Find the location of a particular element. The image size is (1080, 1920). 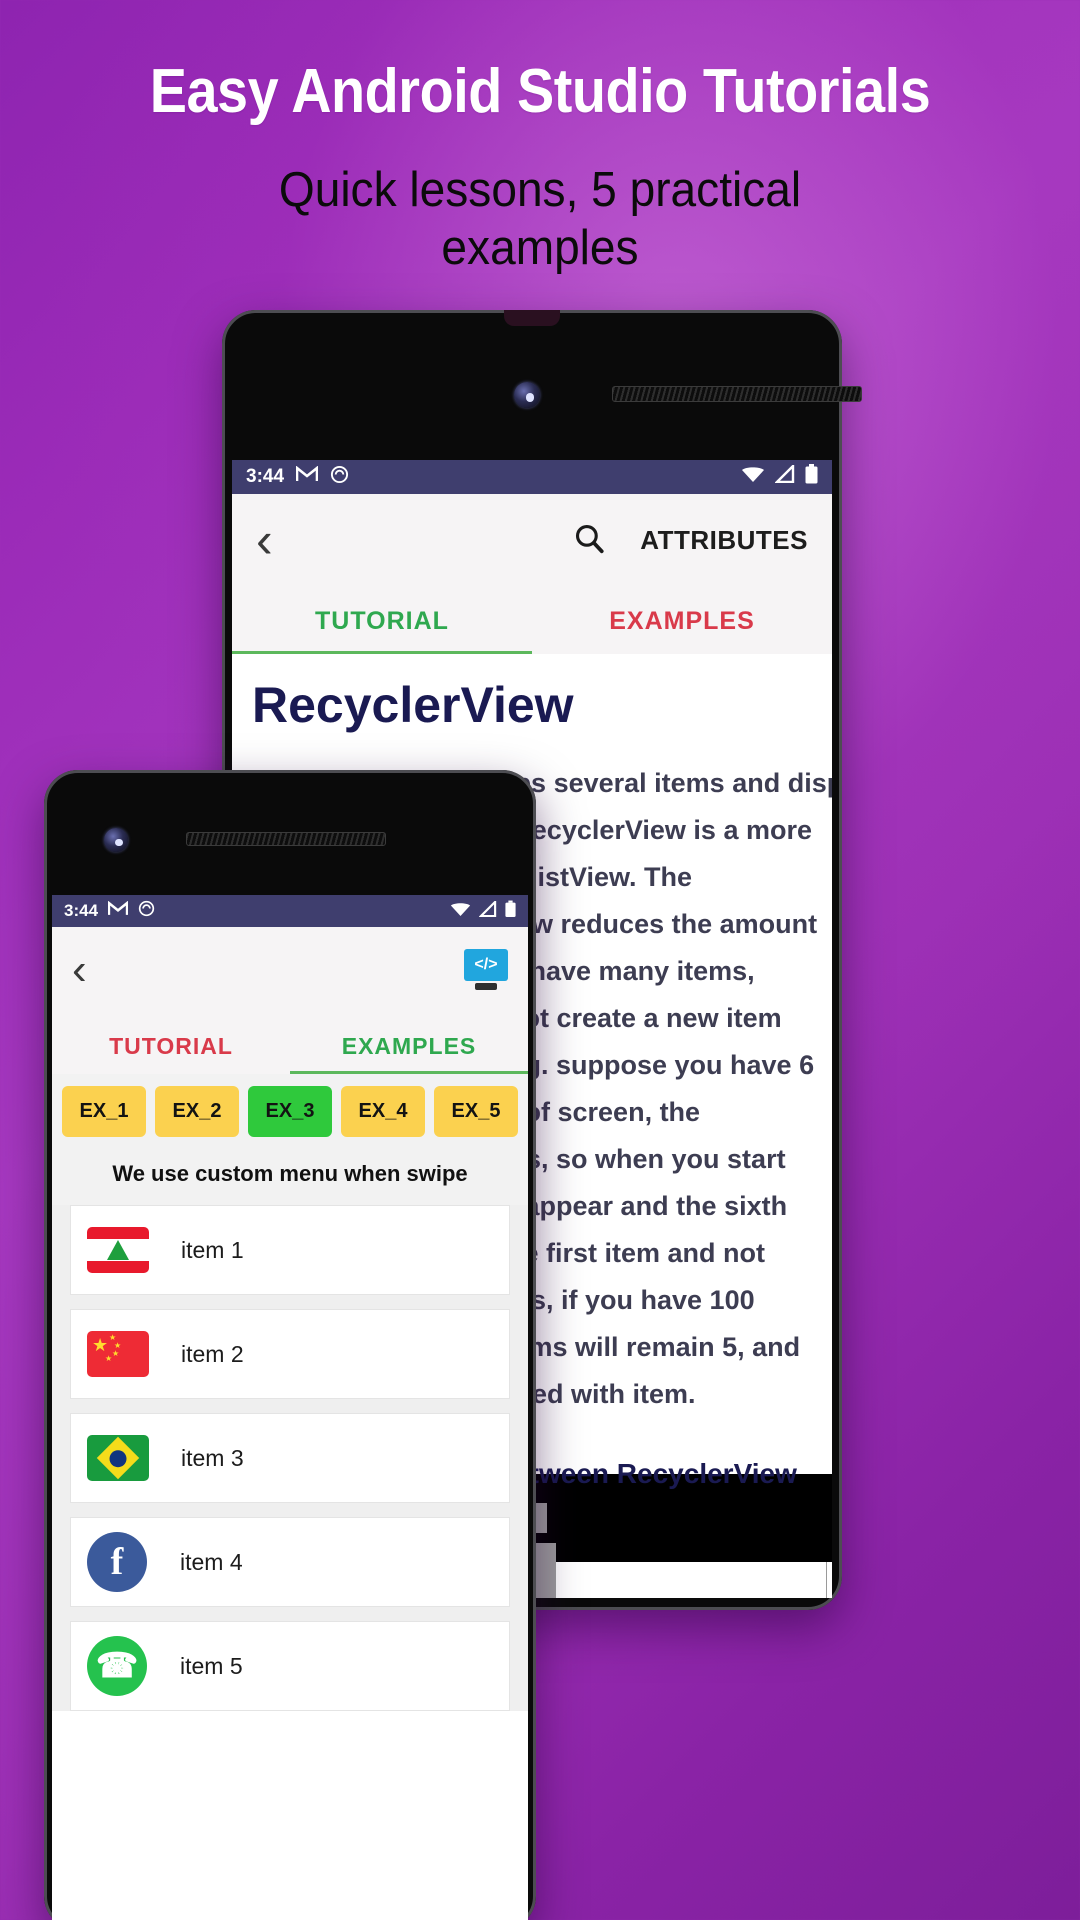

page-title: Easy Android Studio Tutorials is located at coordinates (540, 91).